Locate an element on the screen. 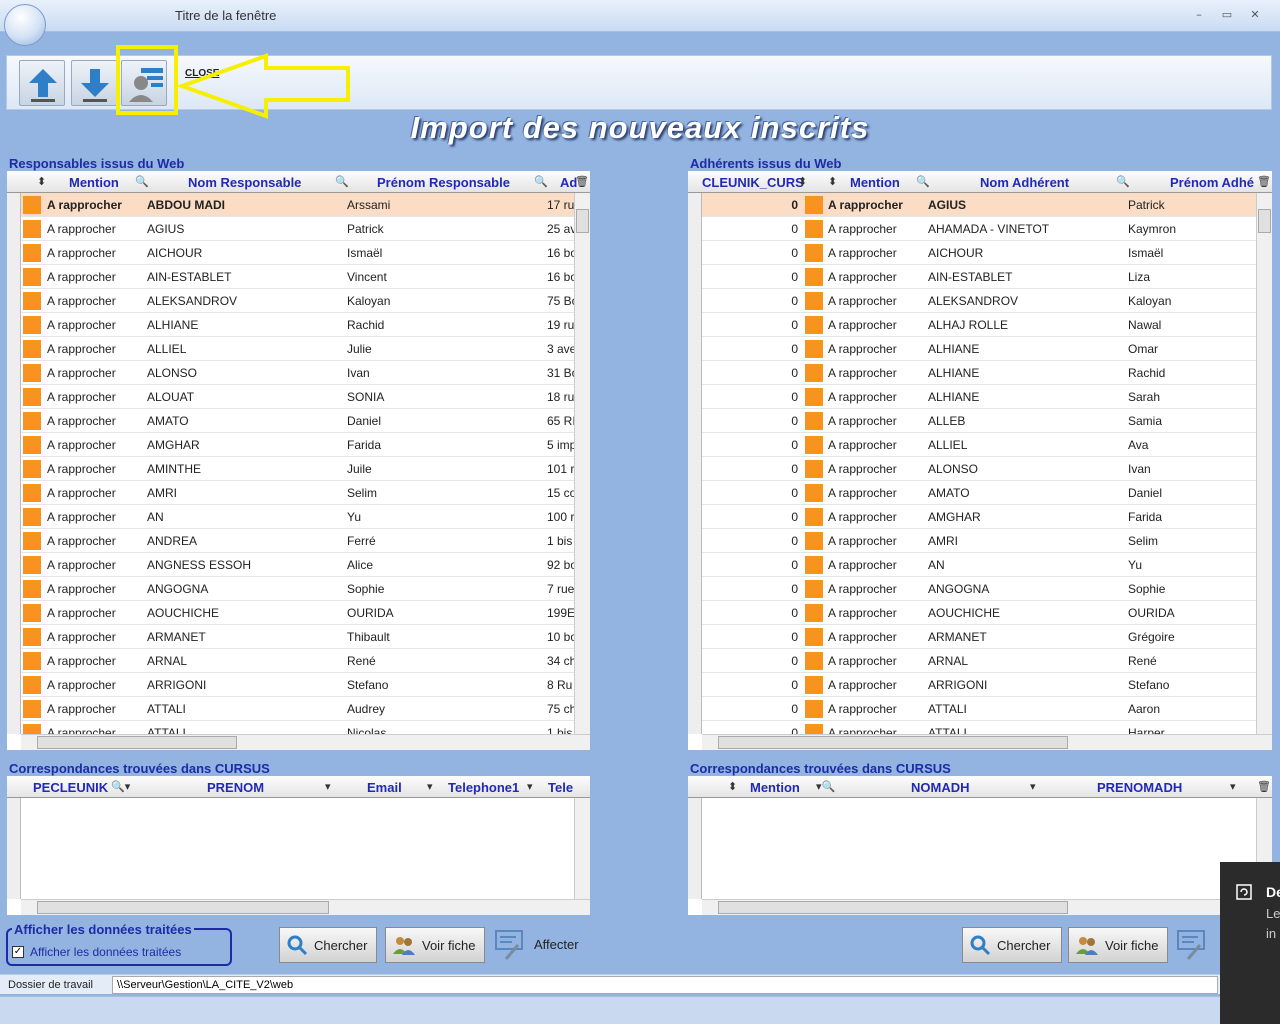 The width and height of the screenshot is (1280, 1024). col-prenom: PRENOM is located at coordinates (235, 787).